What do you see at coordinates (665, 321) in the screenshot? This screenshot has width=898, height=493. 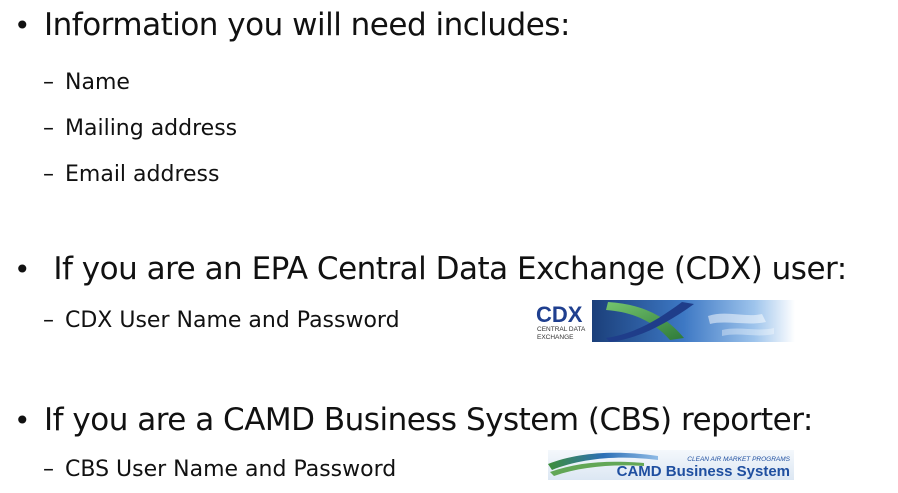 I see `cdx-logo: CDX CENTRAL DATA EXCHANGE` at bounding box center [665, 321].